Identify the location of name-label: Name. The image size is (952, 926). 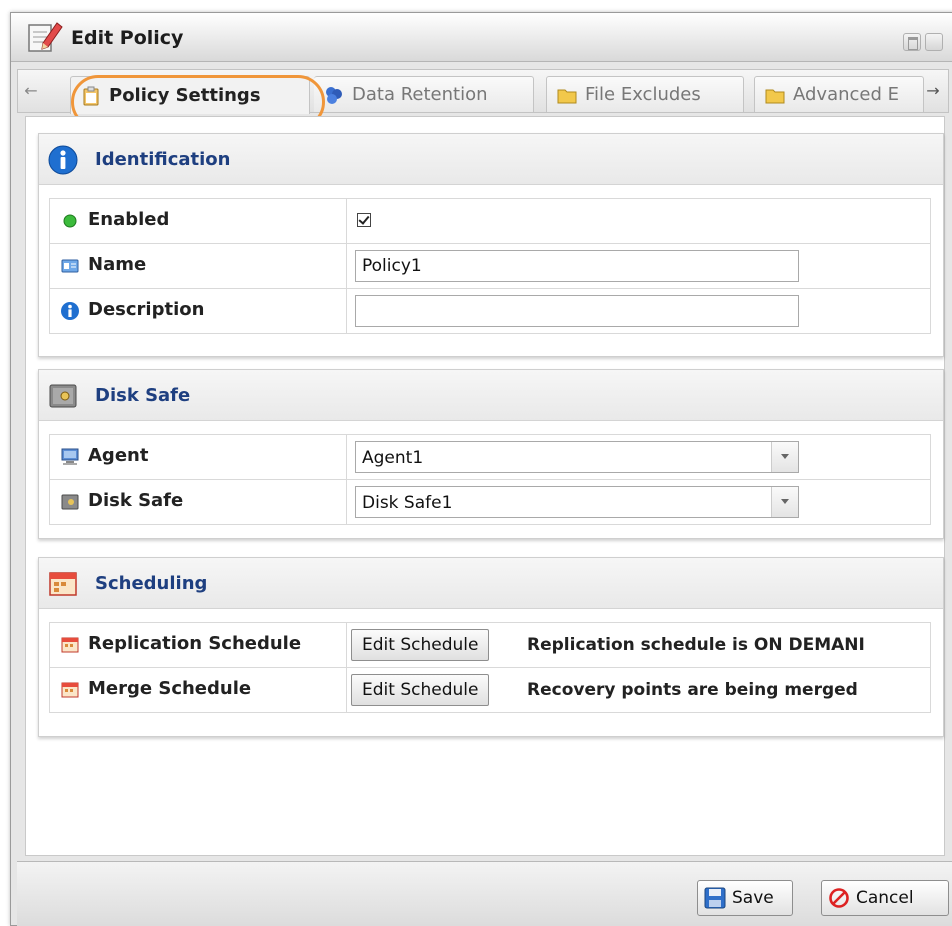
(117, 264).